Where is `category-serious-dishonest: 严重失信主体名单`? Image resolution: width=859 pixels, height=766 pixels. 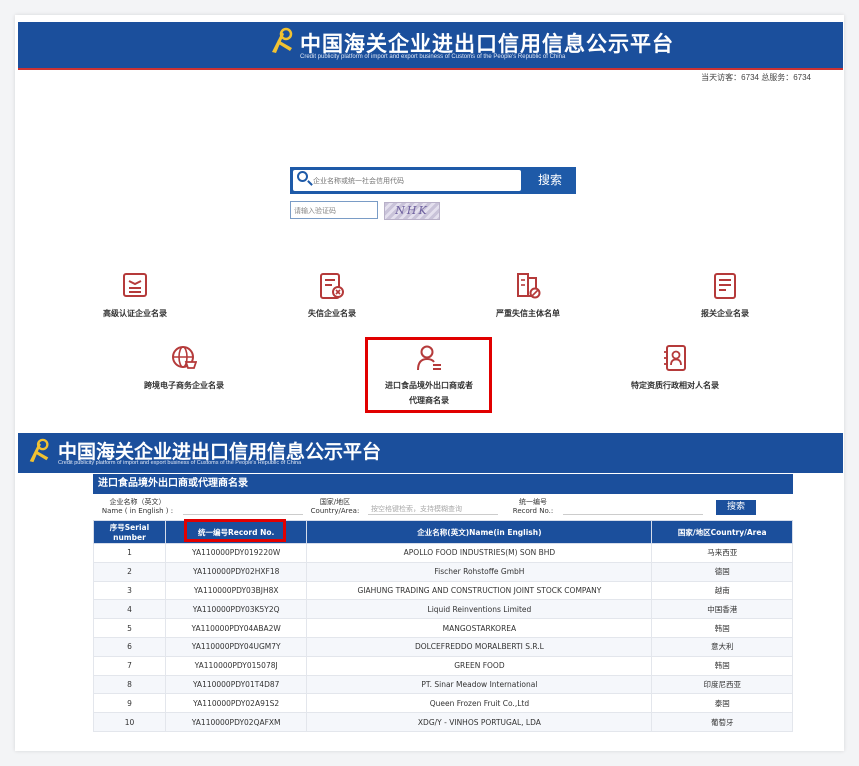
category-serious-dishonest: 严重失信主体名单 is located at coordinates (528, 296).